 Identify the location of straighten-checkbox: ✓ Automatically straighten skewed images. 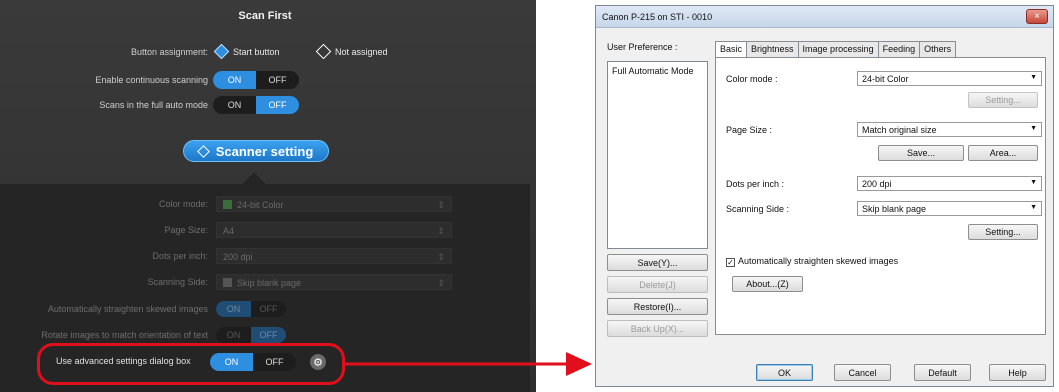
(812, 261).